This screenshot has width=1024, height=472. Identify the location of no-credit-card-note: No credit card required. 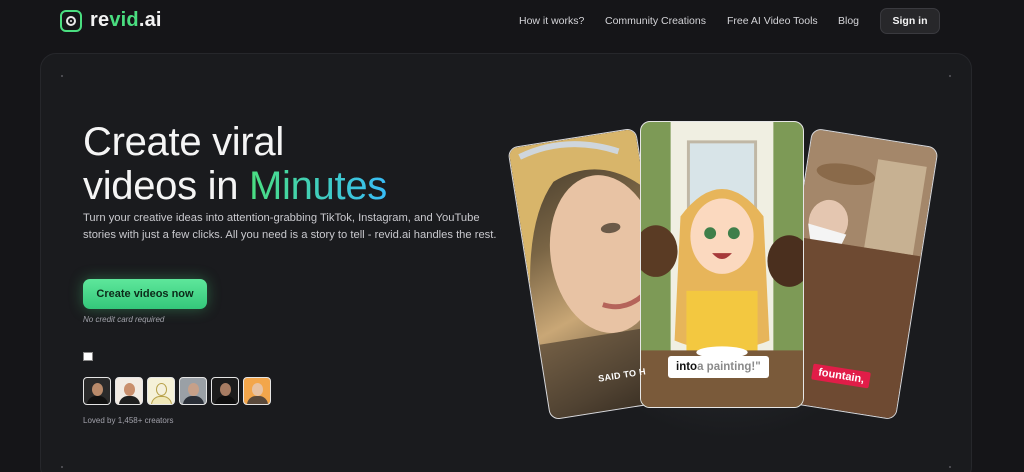
(124, 319).